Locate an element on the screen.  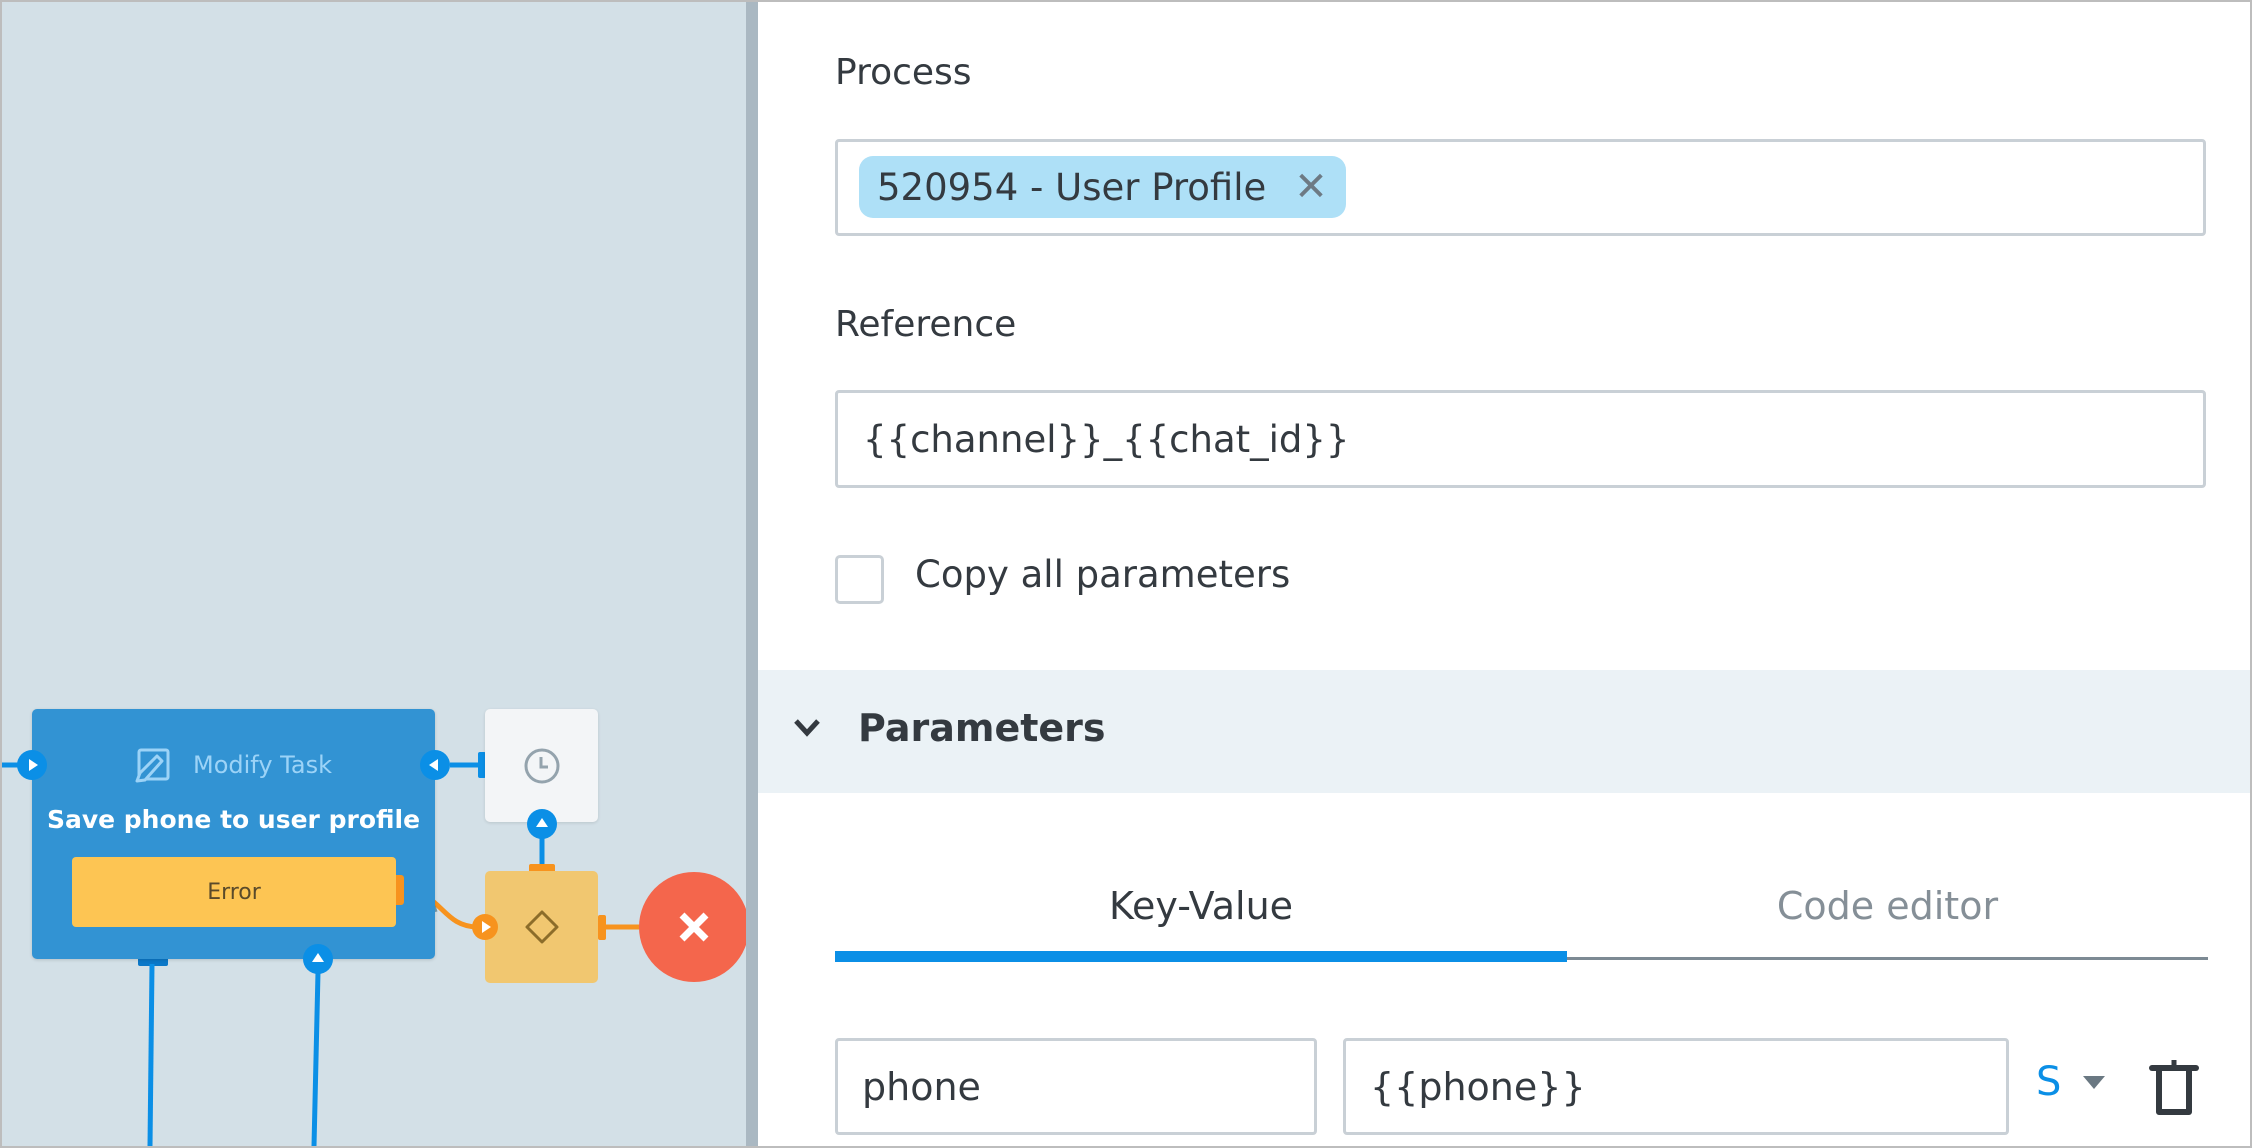
parameters-tabs: Key-Value Code editor is located at coordinates (1521, 912).